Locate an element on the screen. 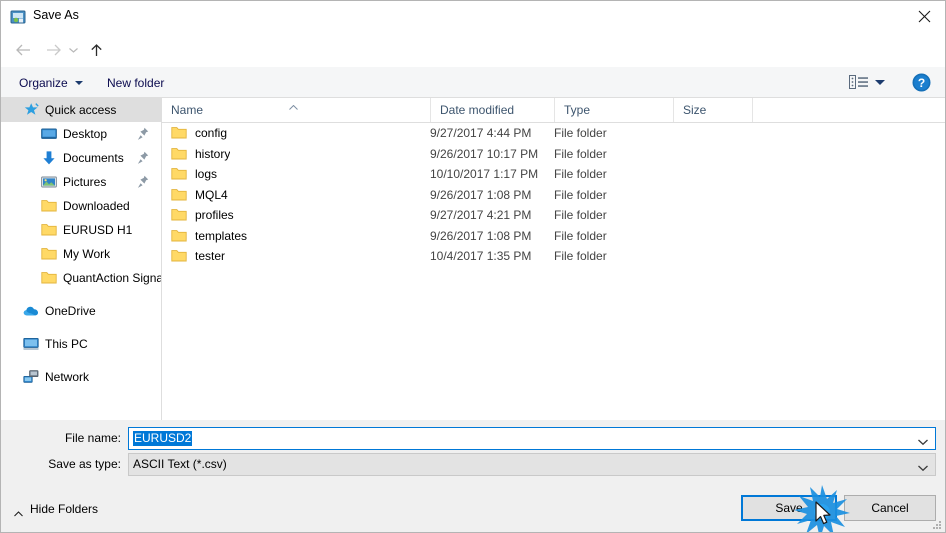 The width and height of the screenshot is (946, 533). table-row: logs 10/10/2017 1:17 PM File folder is located at coordinates (553, 174).